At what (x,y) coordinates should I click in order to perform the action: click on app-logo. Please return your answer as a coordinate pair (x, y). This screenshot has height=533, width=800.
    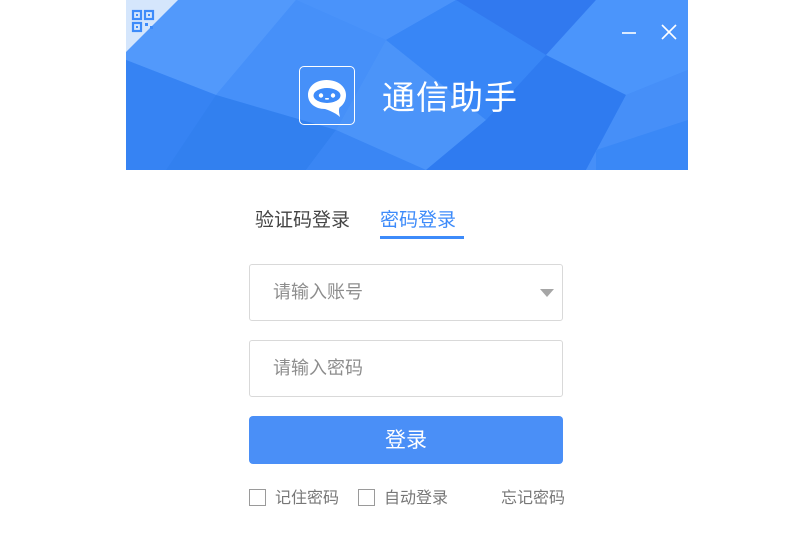
    Looking at the image, I should click on (327, 95).